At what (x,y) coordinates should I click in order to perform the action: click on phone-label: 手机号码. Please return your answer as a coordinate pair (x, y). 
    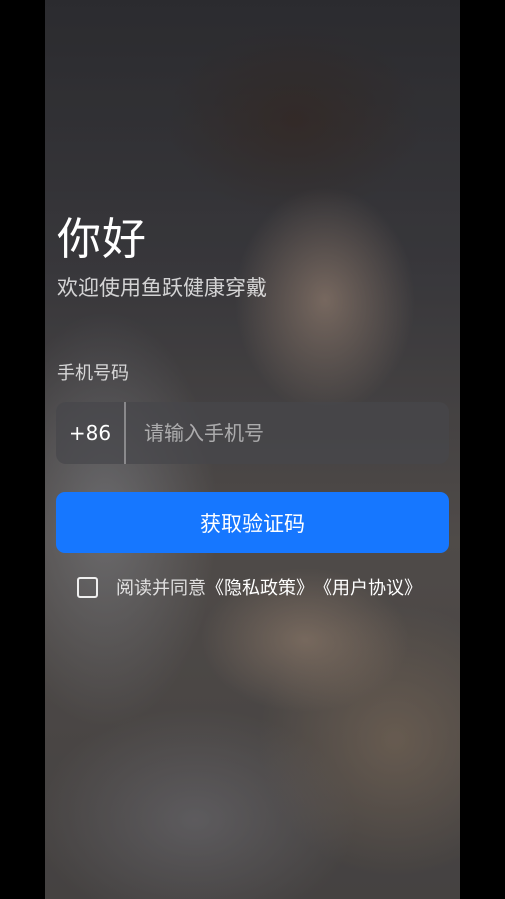
    Looking at the image, I should click on (93, 373).